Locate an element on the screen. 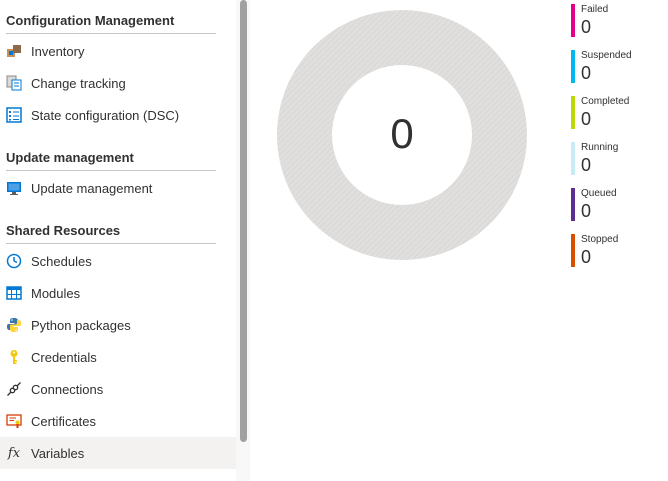  fx-variables-icon: fx is located at coordinates (14, 453).